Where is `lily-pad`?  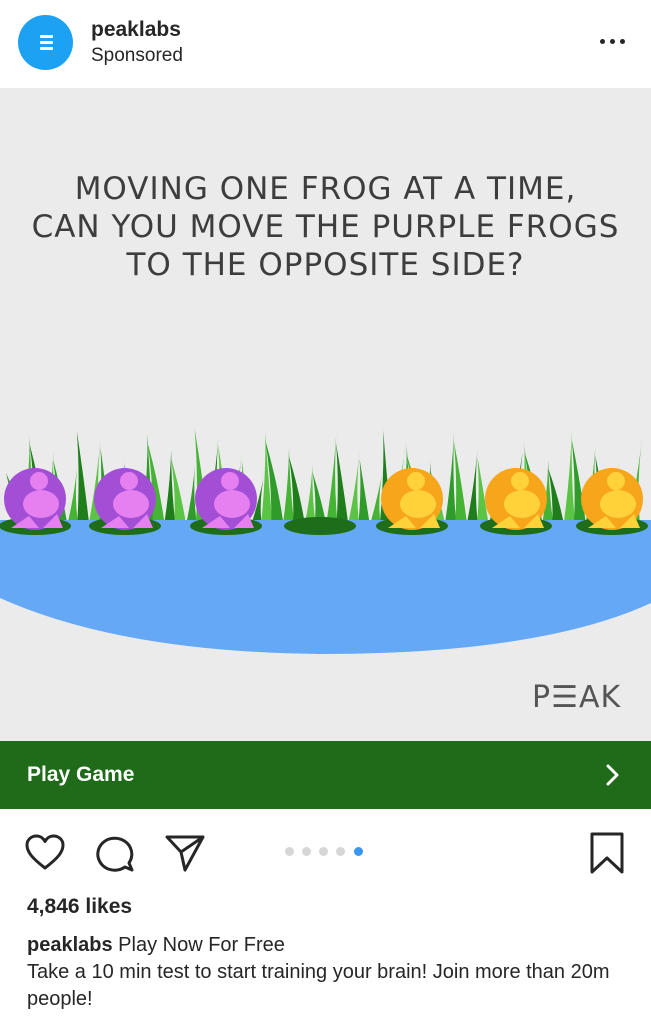
lily-pad is located at coordinates (320, 526).